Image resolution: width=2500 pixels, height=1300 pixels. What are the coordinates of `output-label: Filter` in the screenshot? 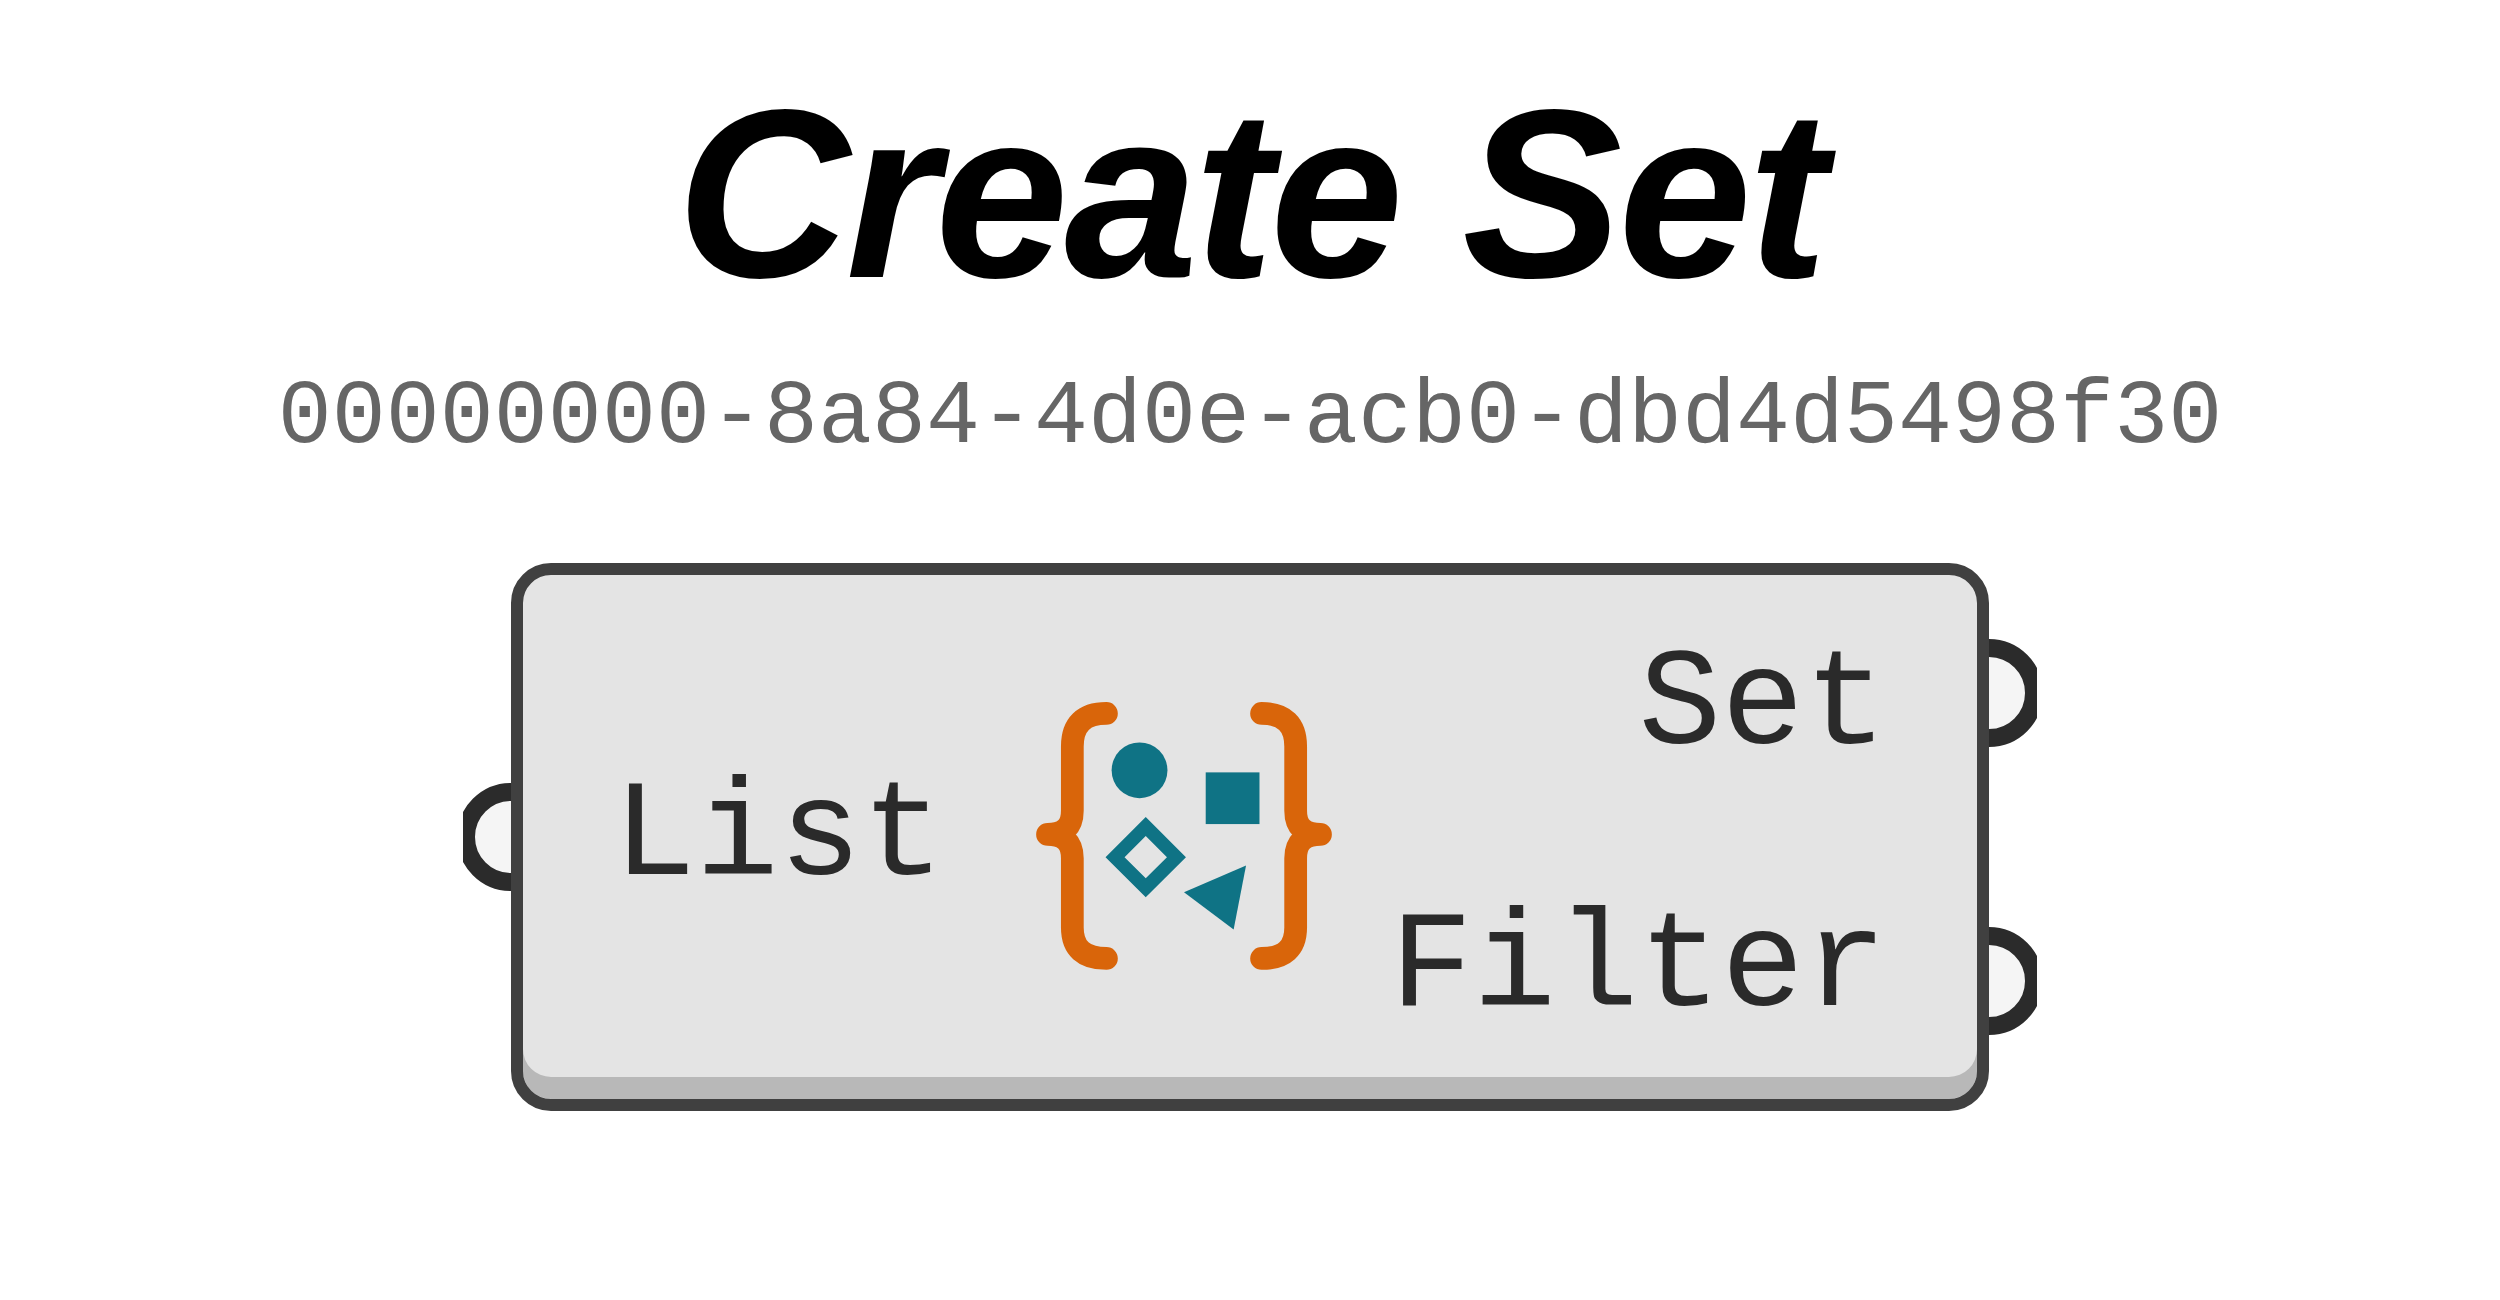 It's located at (1638, 968).